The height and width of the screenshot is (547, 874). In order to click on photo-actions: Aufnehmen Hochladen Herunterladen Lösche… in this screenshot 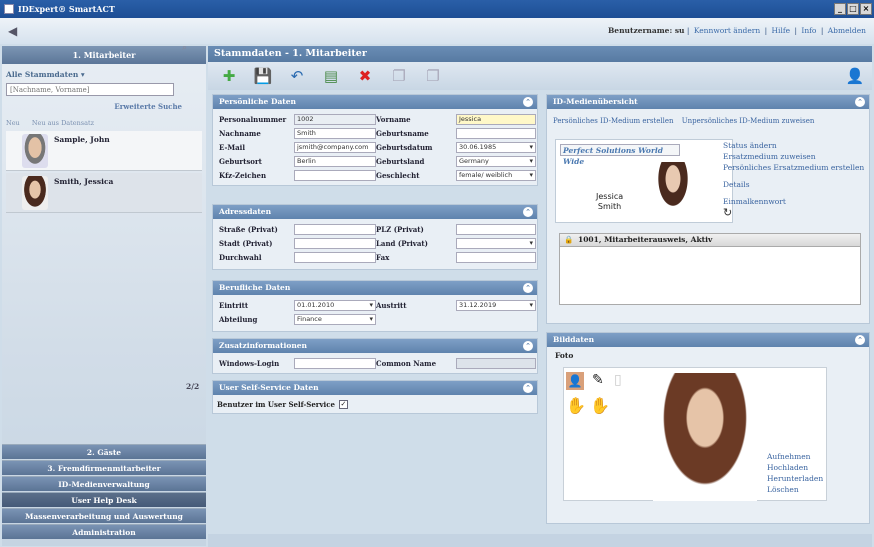, I will do `click(795, 473)`.